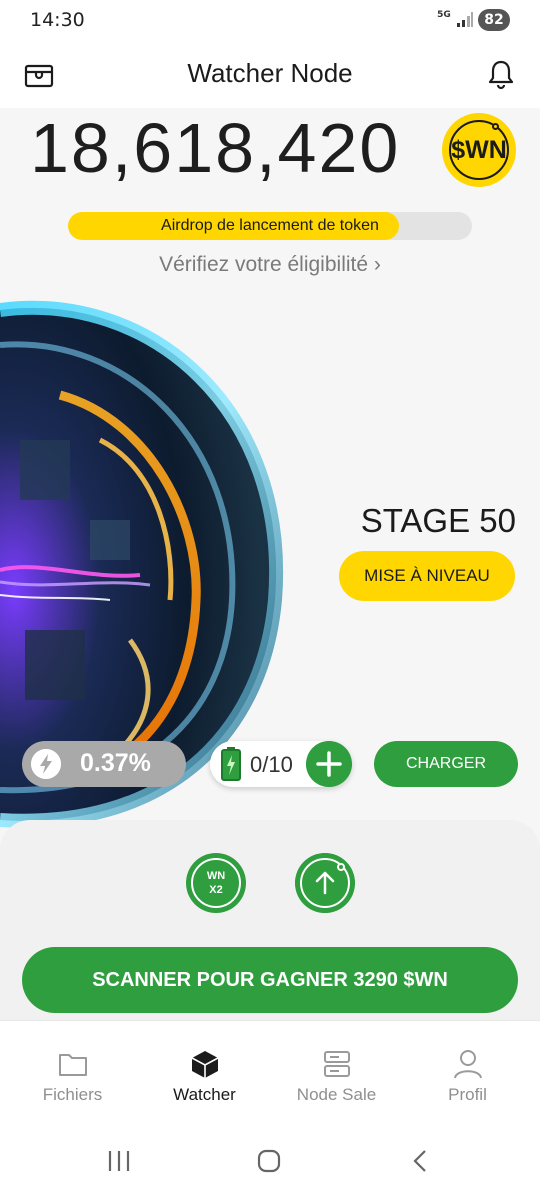 This screenshot has height=1199, width=540. Describe the element at coordinates (377, 264) in the screenshot. I see `chevron-right-icon: ›` at that location.